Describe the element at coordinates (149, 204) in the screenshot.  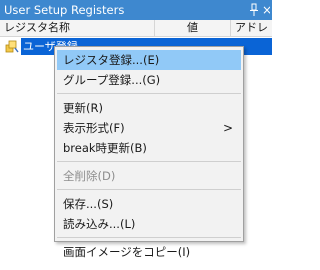
I see `menu-item-save: 保存...(S)` at that location.